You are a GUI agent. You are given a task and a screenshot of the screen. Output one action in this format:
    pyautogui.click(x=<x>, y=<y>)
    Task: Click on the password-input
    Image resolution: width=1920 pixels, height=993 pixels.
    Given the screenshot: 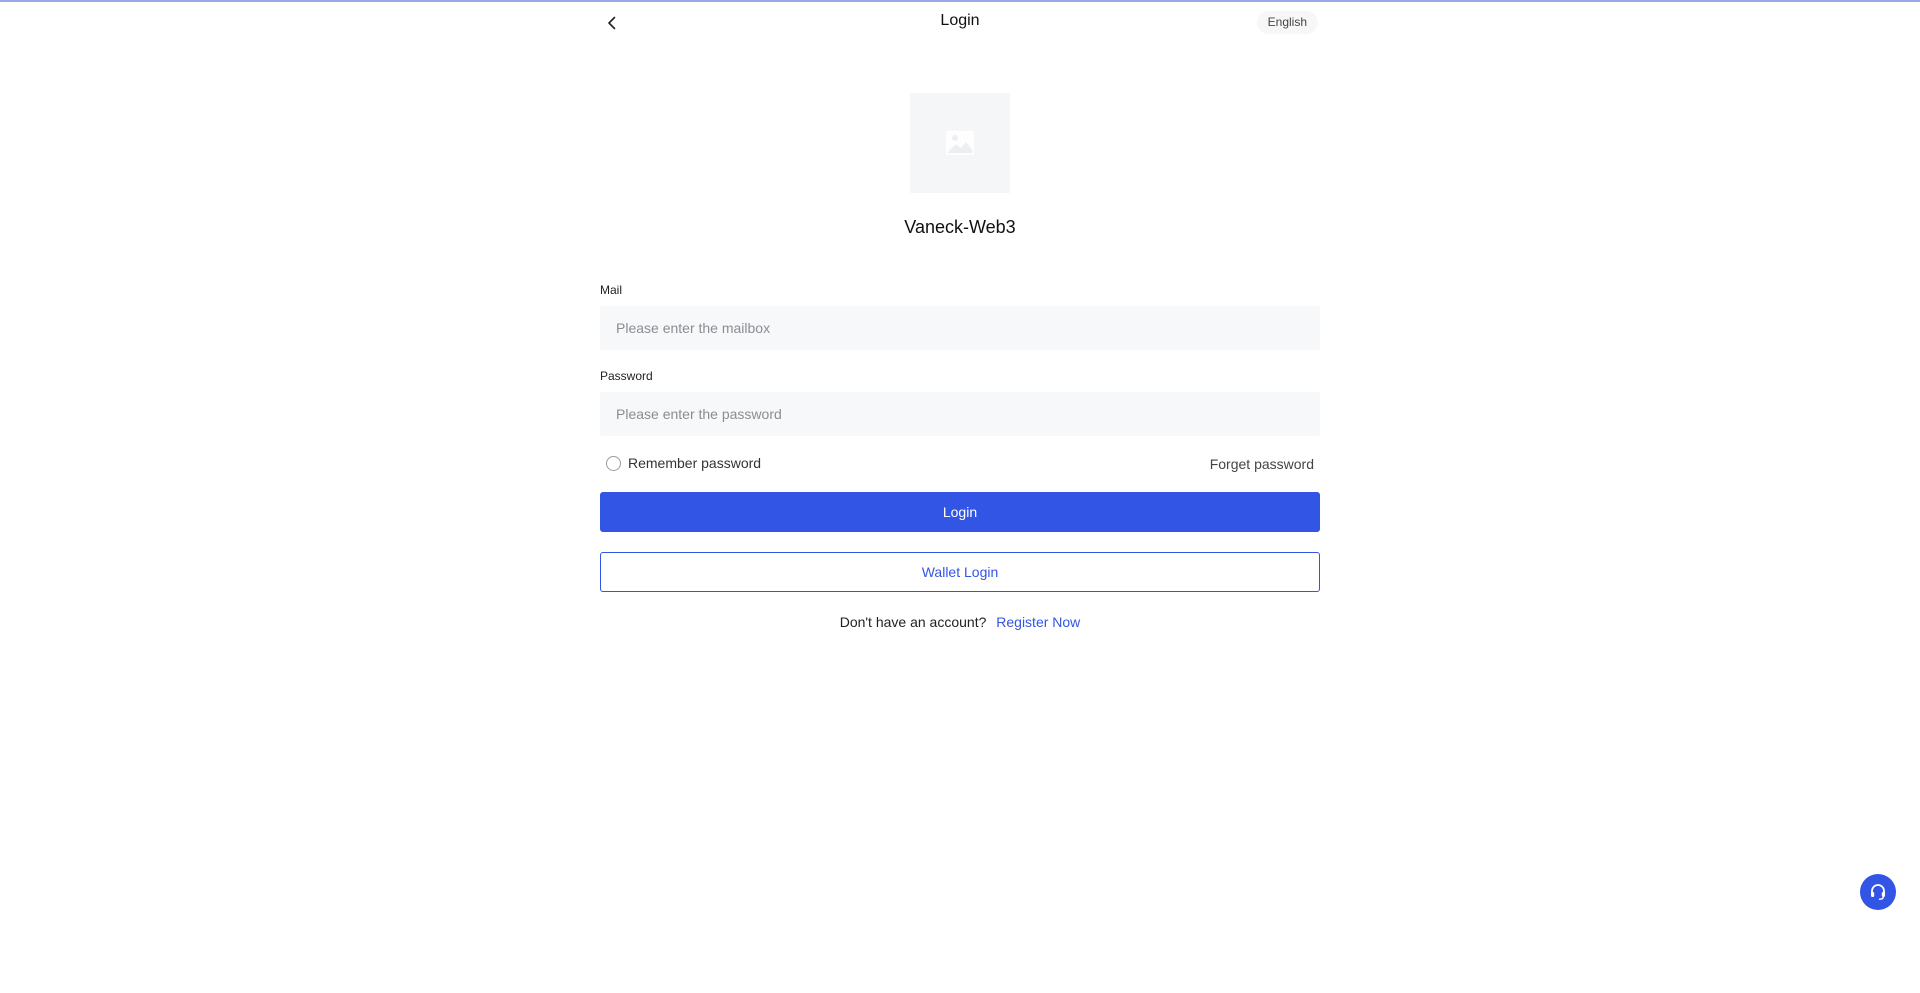 What is the action you would take?
    pyautogui.click(x=960, y=414)
    